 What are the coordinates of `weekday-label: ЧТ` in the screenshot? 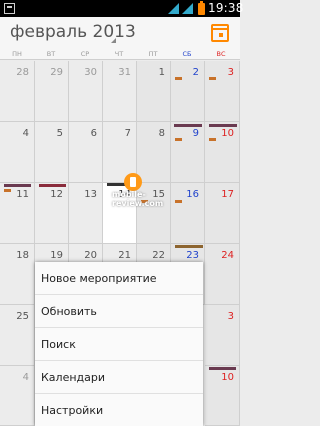 It's located at (119, 54).